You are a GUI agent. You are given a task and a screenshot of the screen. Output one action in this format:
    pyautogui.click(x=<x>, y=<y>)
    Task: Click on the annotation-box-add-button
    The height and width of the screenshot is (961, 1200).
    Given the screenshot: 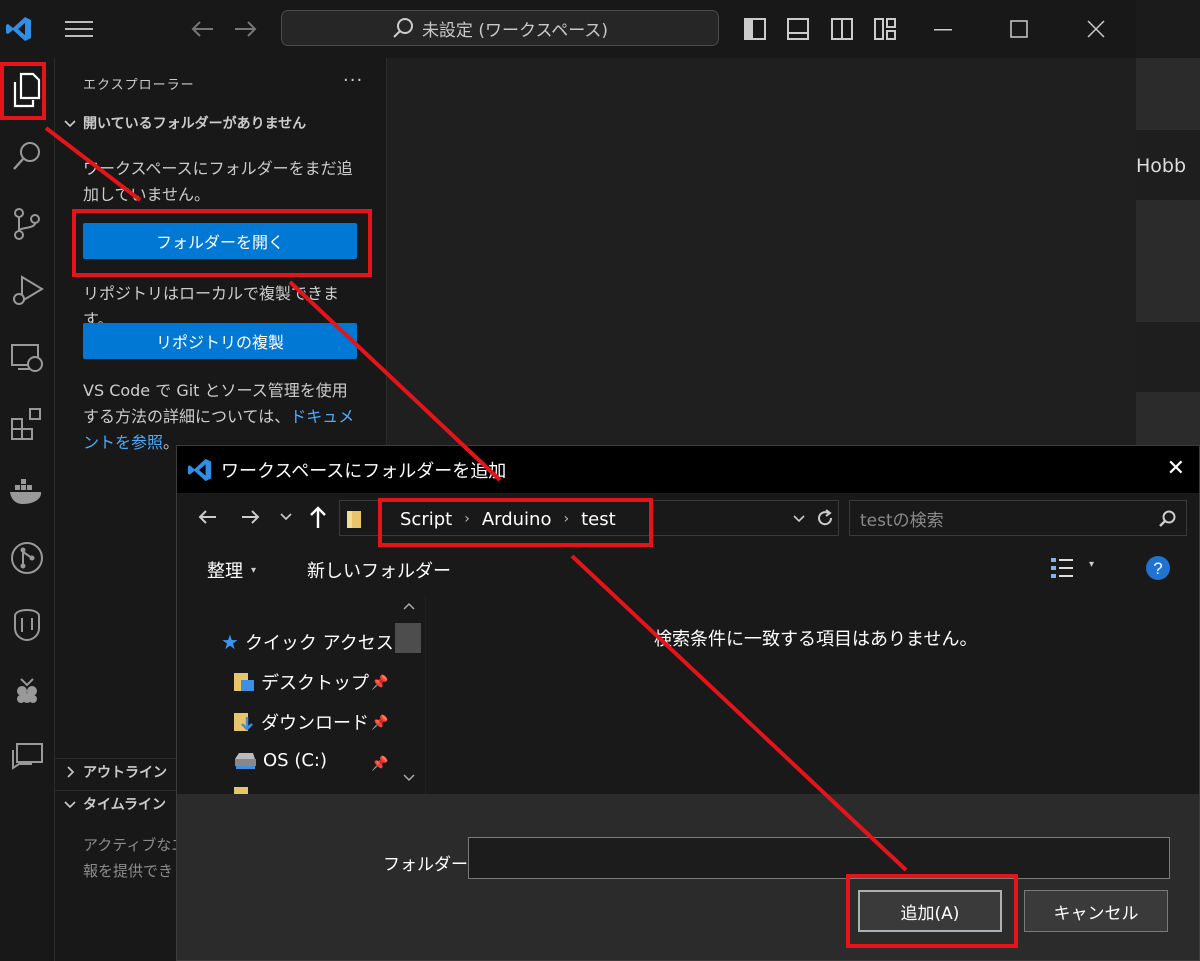 What is the action you would take?
    pyautogui.click(x=932, y=911)
    